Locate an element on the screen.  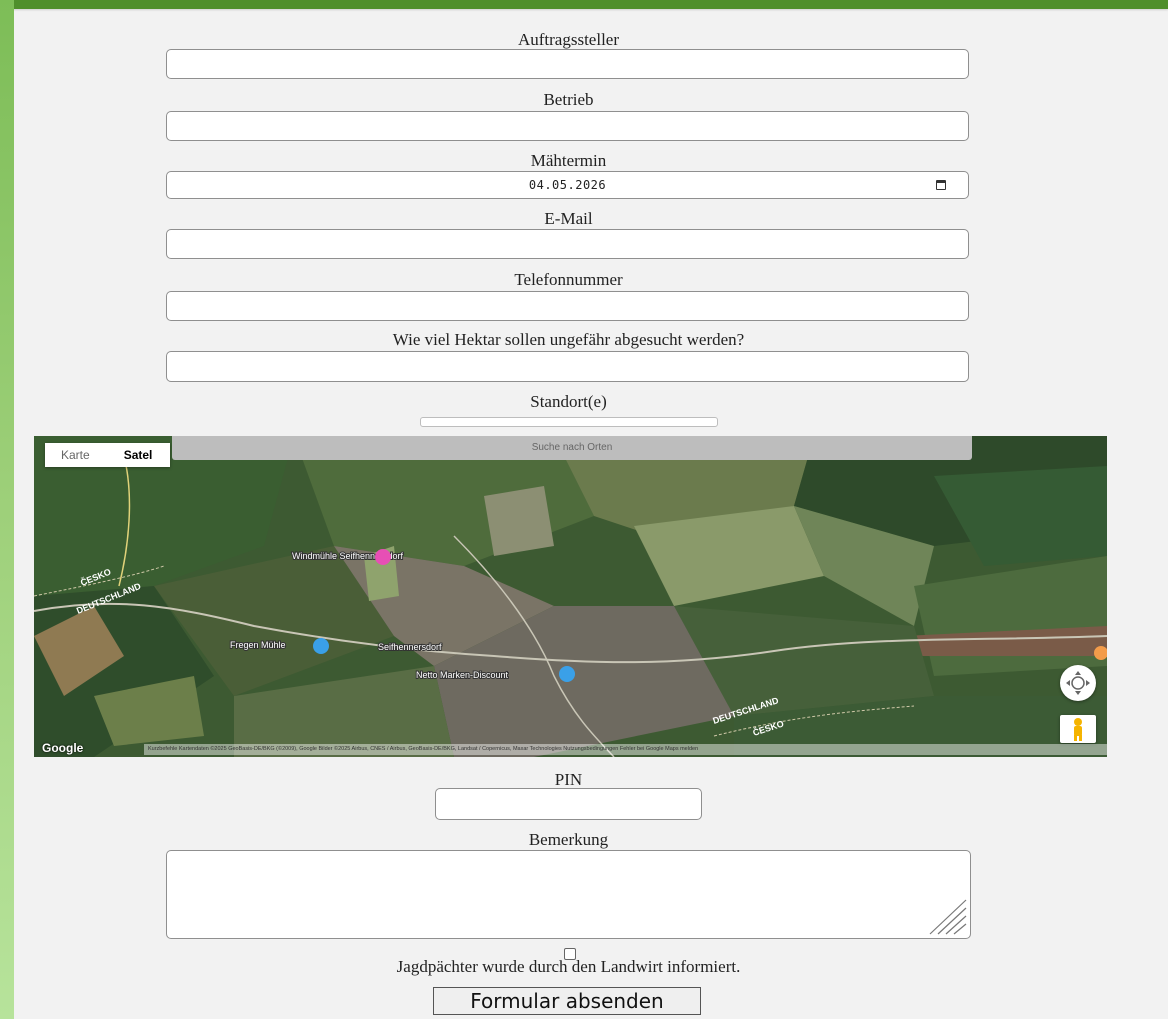
maptype-karte-button: Karte is located at coordinates (76, 455).